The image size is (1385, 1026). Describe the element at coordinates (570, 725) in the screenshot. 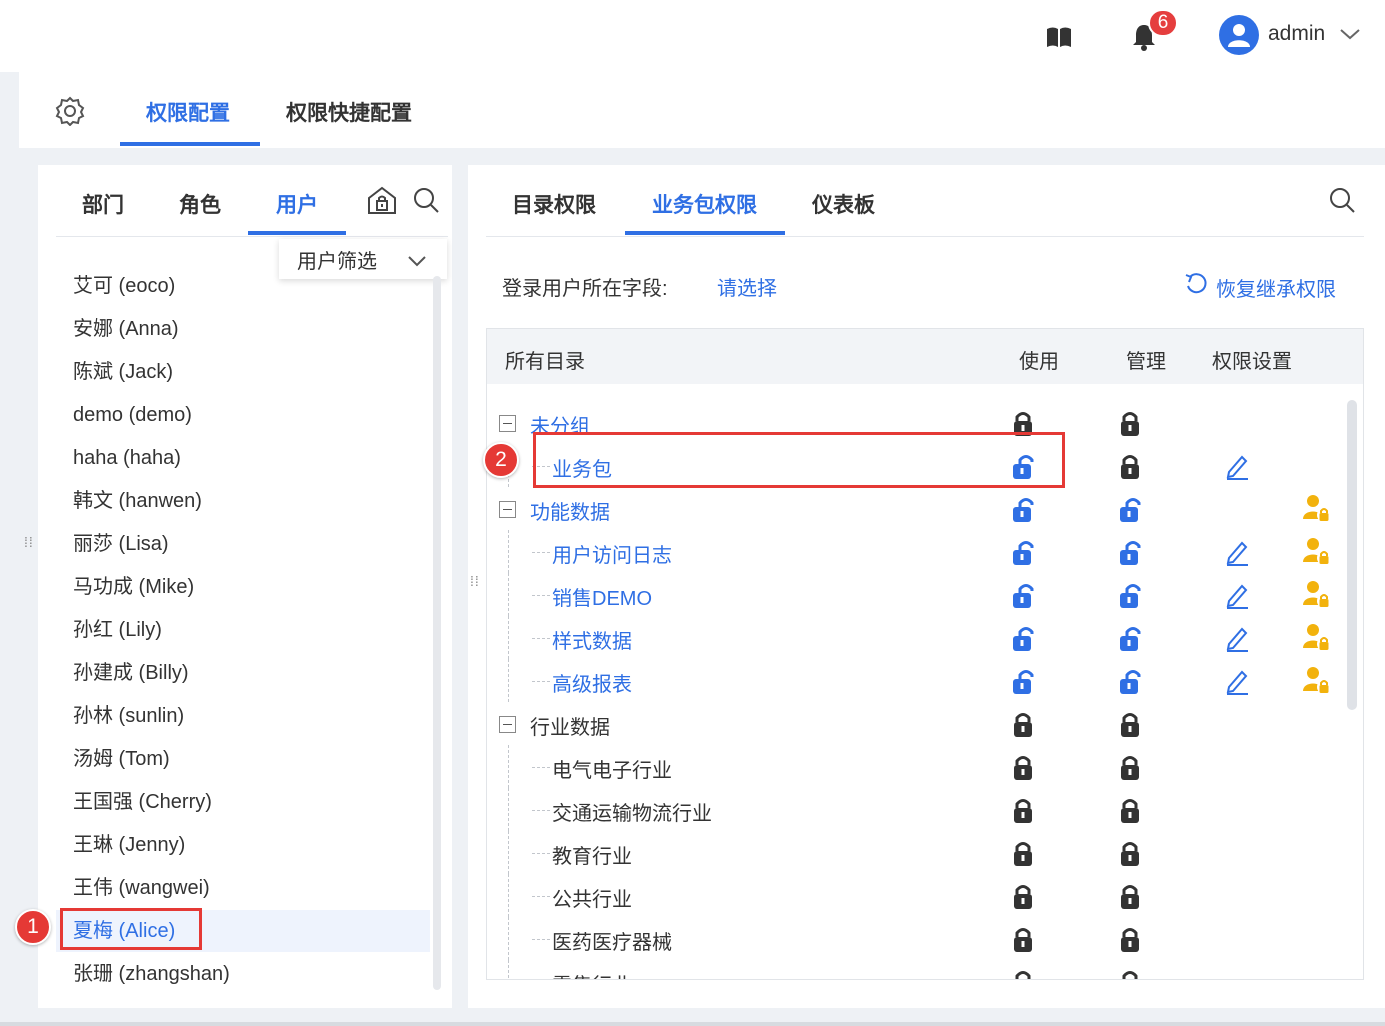

I see `directory-name: 行业数据` at that location.